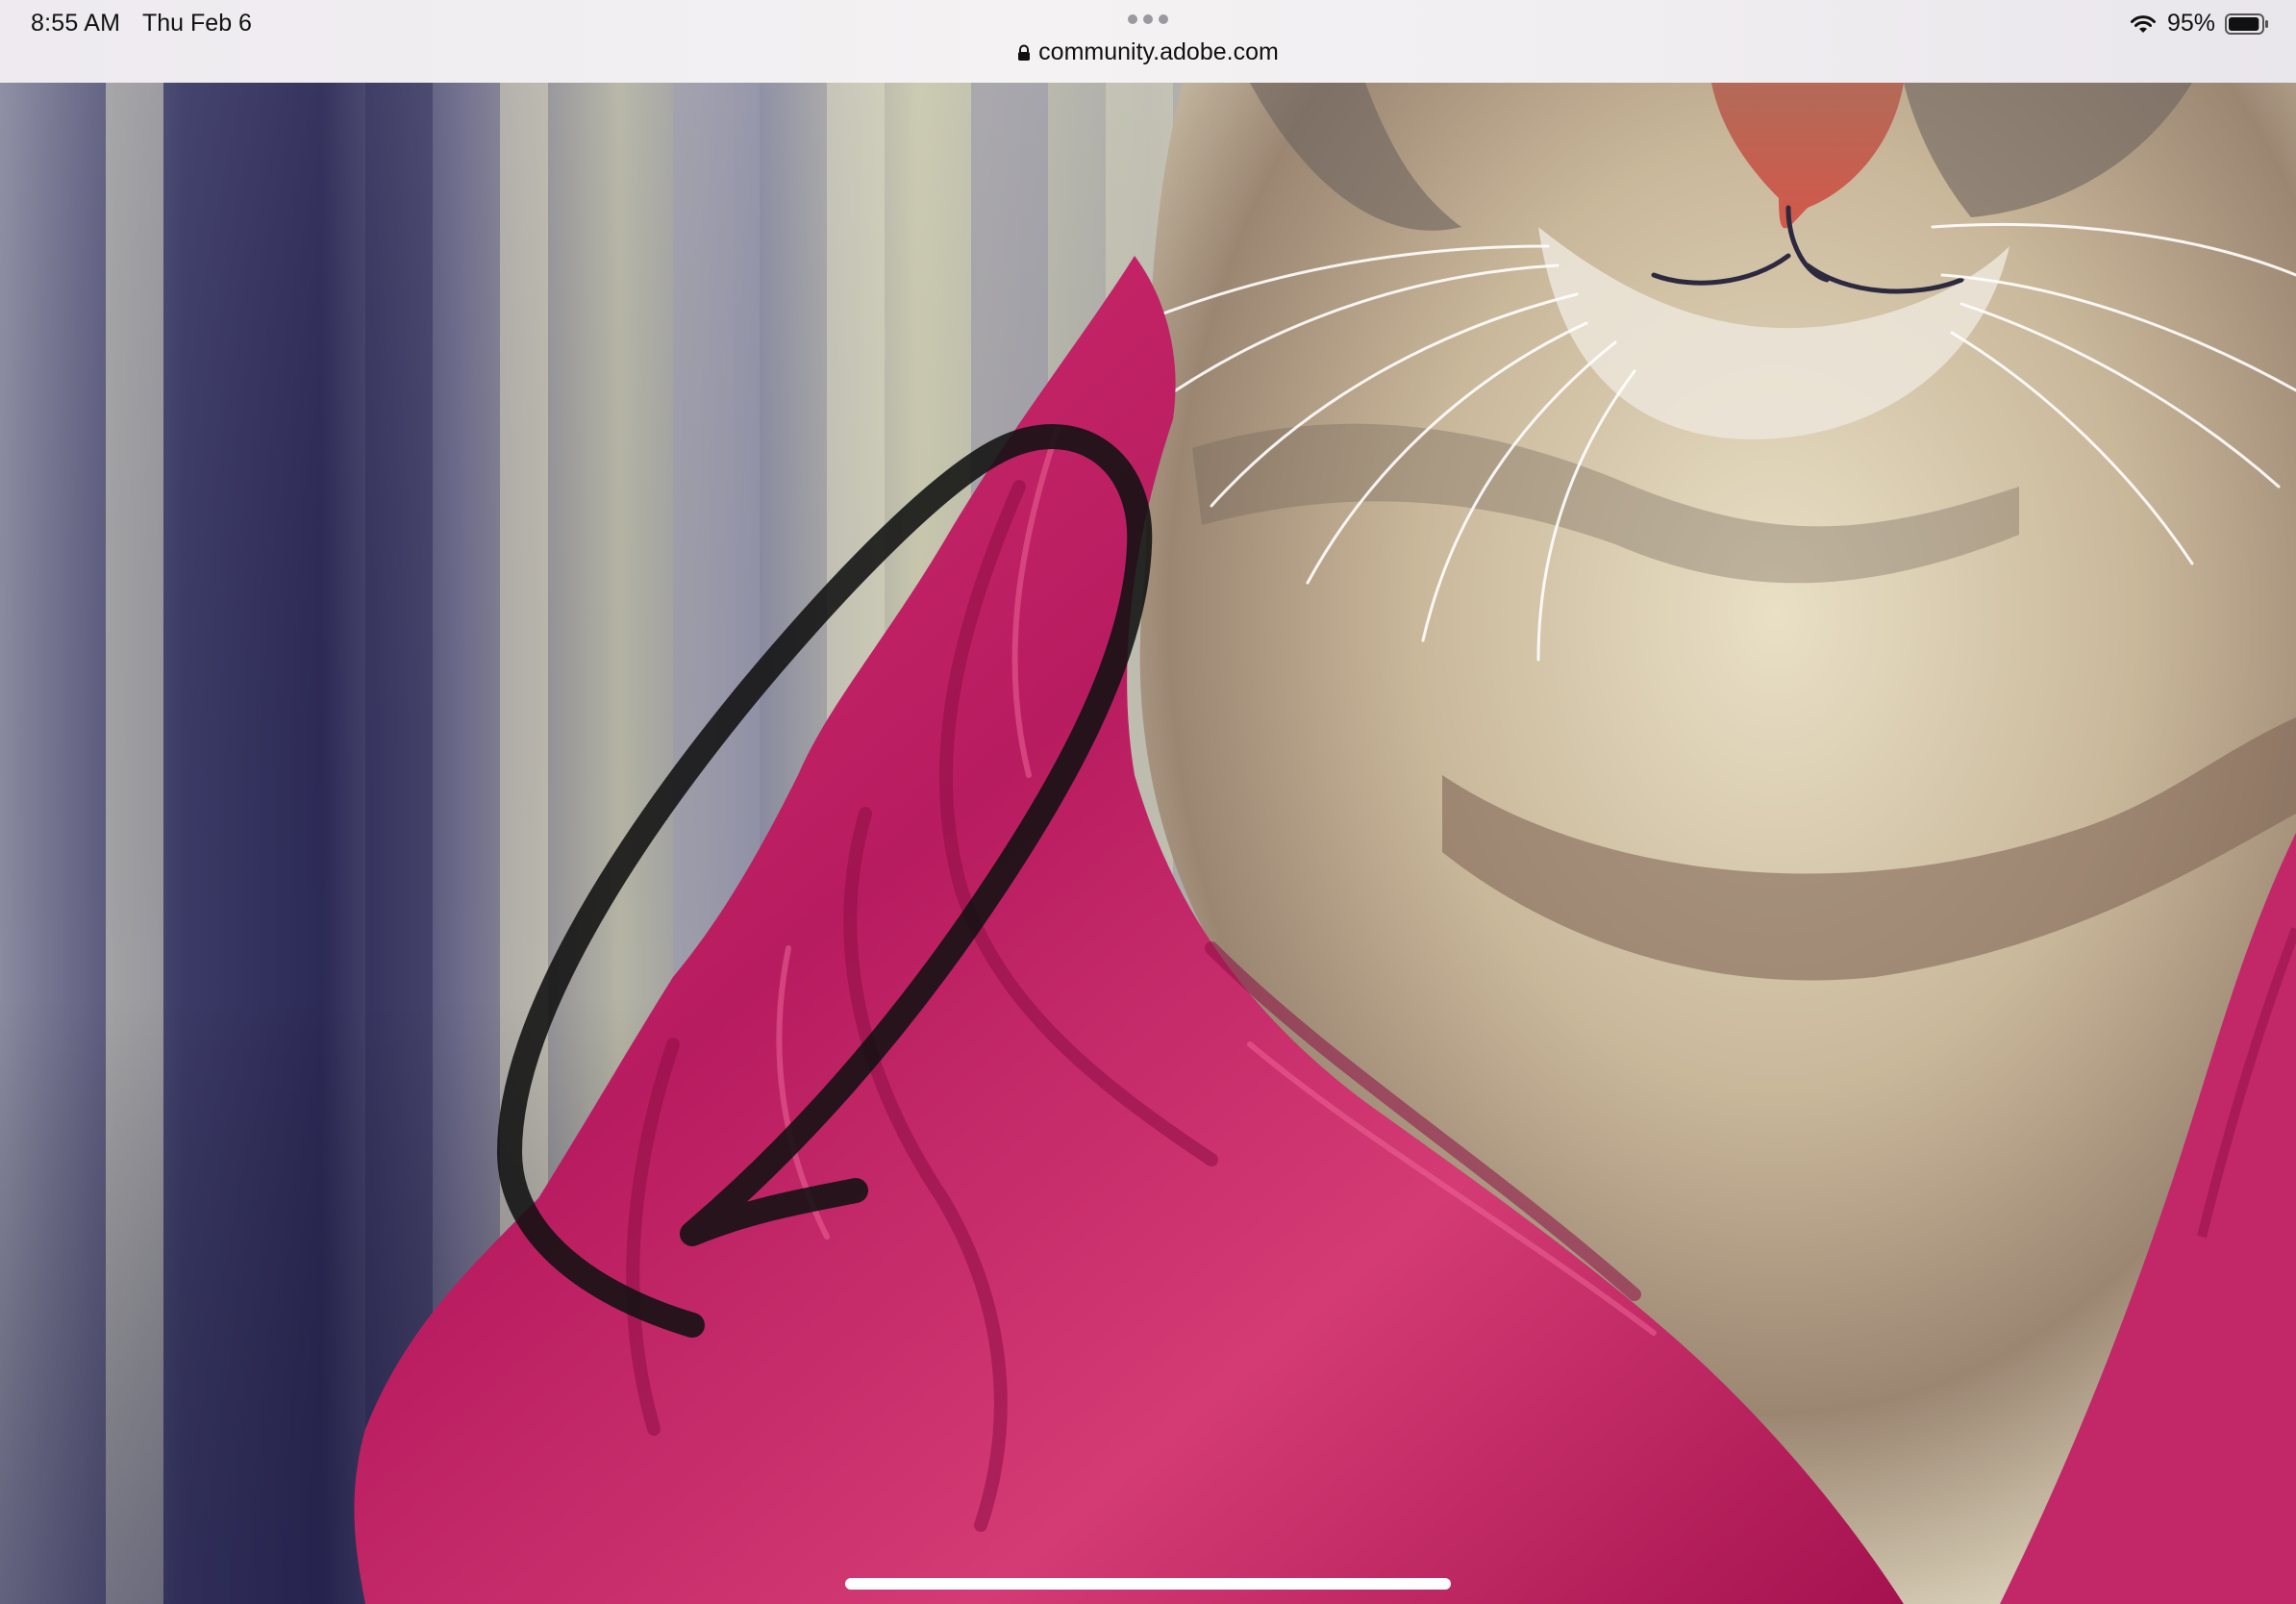  I want to click on status-date: Thu Feb 6, so click(197, 23).